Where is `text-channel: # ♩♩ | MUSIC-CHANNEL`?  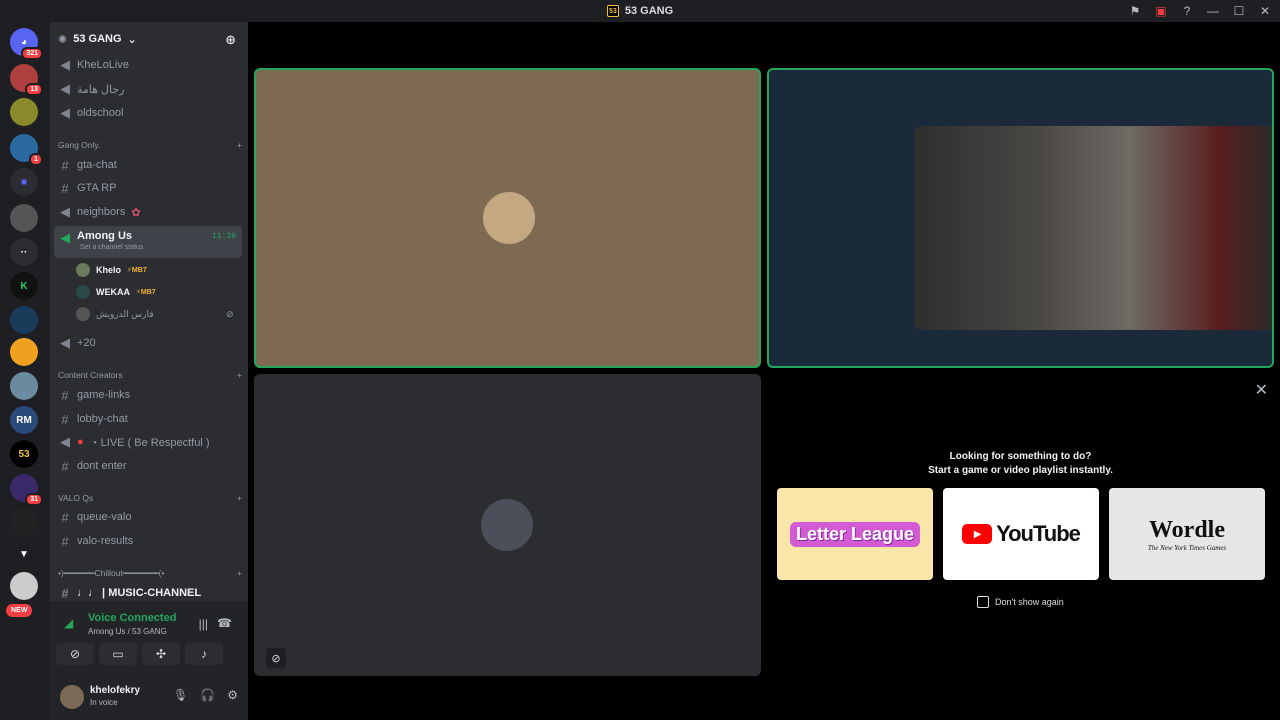 text-channel: # ♩♩ | MUSIC-CHANNEL is located at coordinates (148, 593).